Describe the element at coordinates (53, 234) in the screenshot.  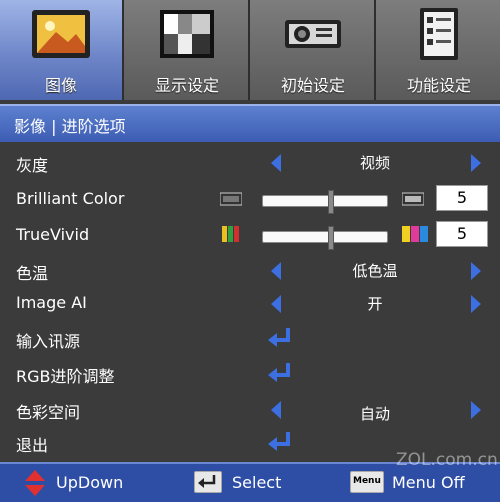
I see `item-label: TrueVivid` at that location.